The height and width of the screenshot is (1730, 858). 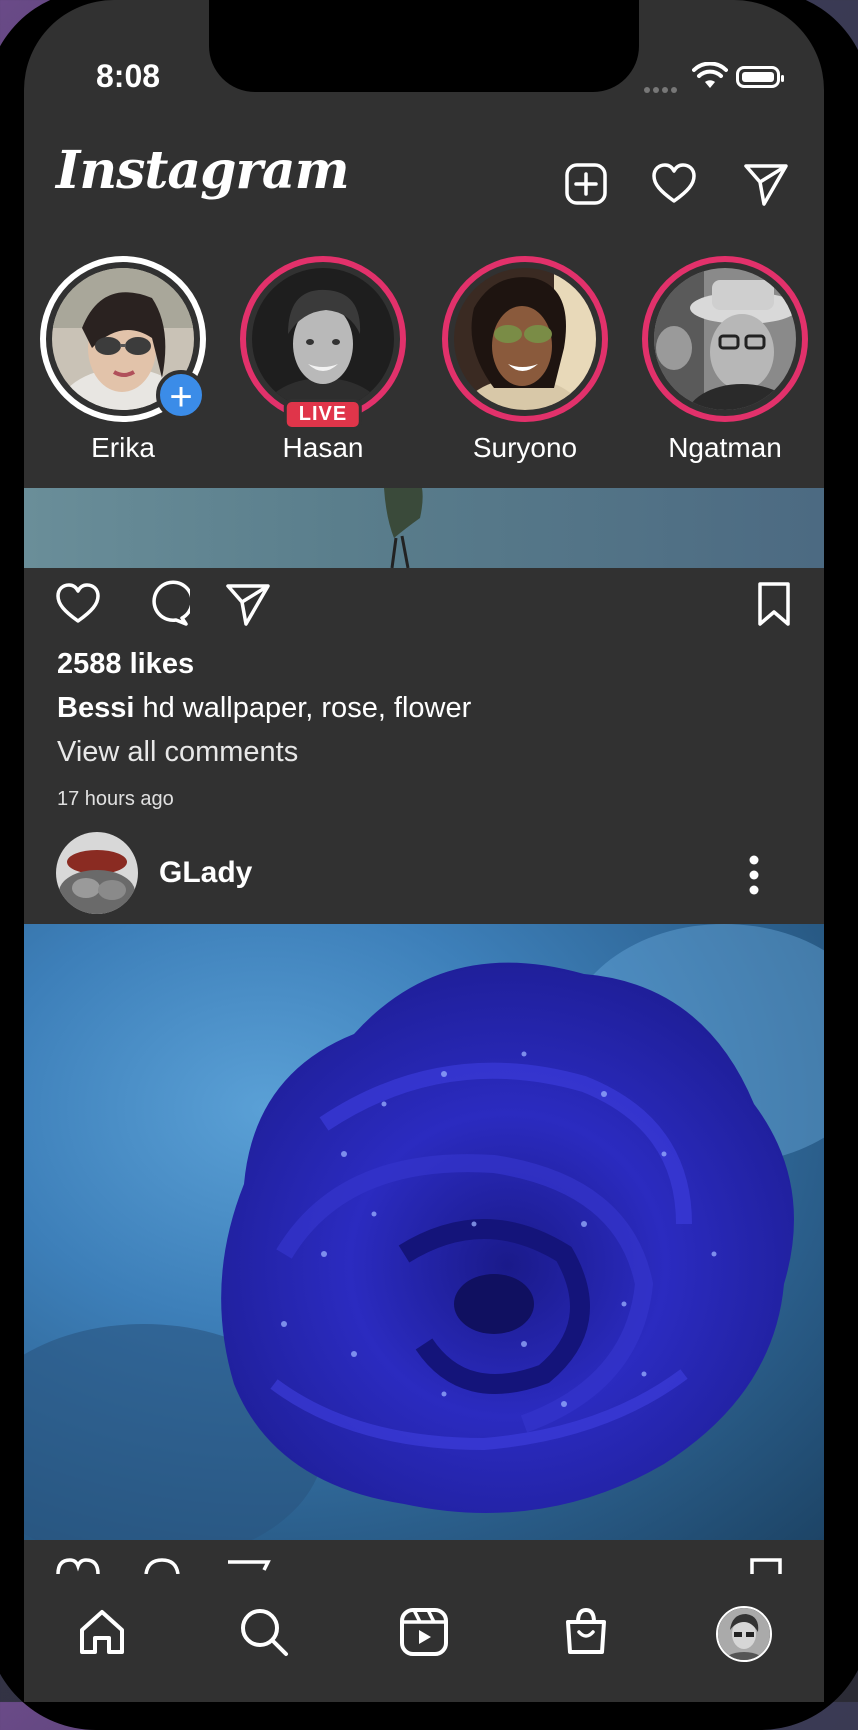 What do you see at coordinates (128, 76) in the screenshot?
I see `status-time: 8:08` at bounding box center [128, 76].